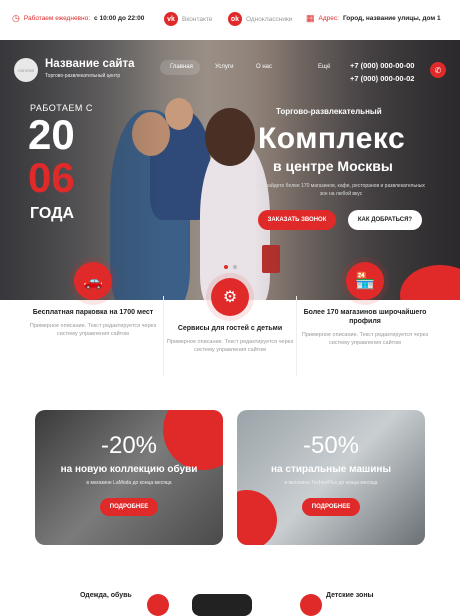 The width and height of the screenshot is (460, 616). I want to click on year-bottom: 06, so click(51, 177).